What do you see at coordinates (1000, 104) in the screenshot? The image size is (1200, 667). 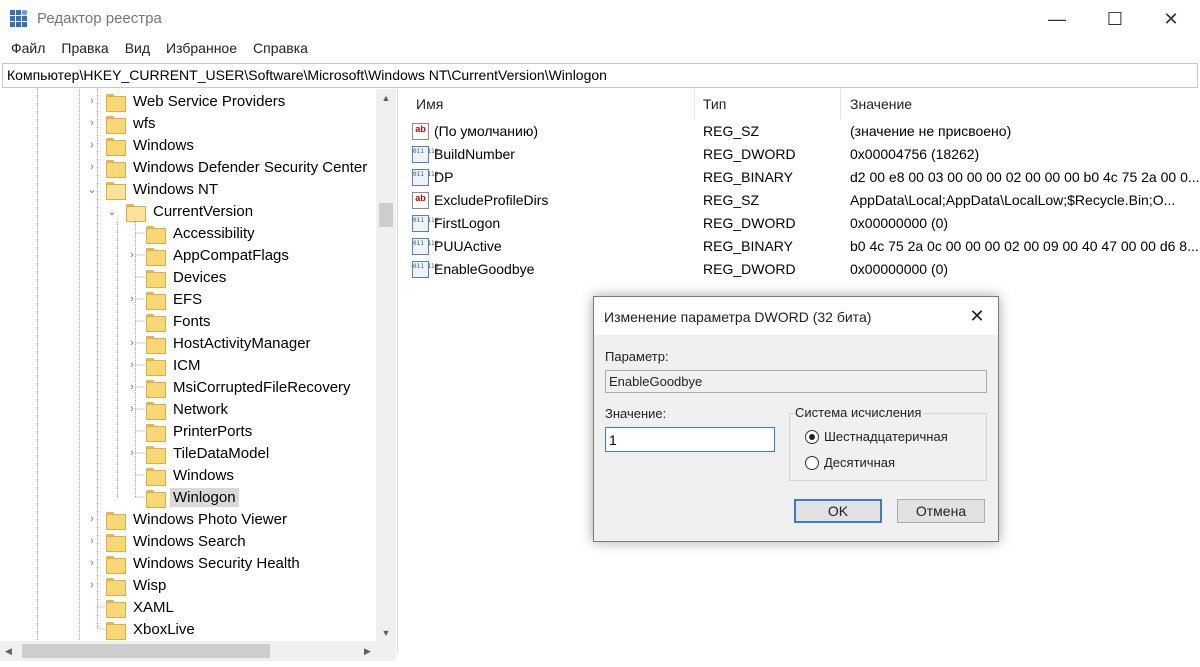 I see `column-header-data: Значение` at bounding box center [1000, 104].